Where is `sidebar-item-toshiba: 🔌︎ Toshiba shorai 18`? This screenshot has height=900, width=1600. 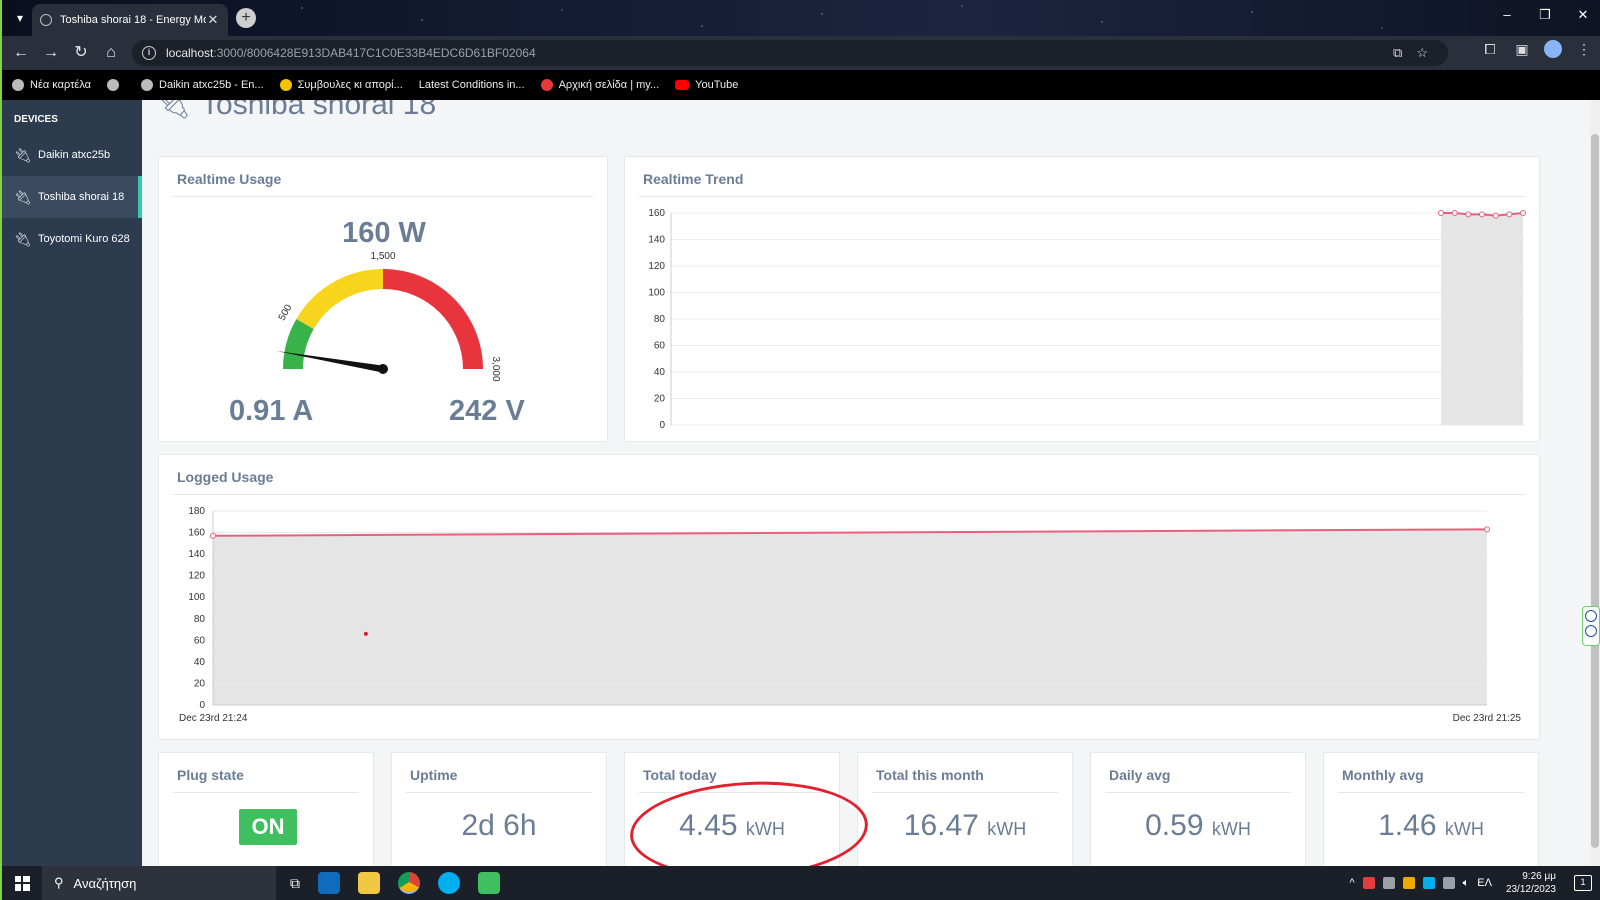
sidebar-item-toshiba: 🔌︎ Toshiba shorai 18 is located at coordinates (72, 197).